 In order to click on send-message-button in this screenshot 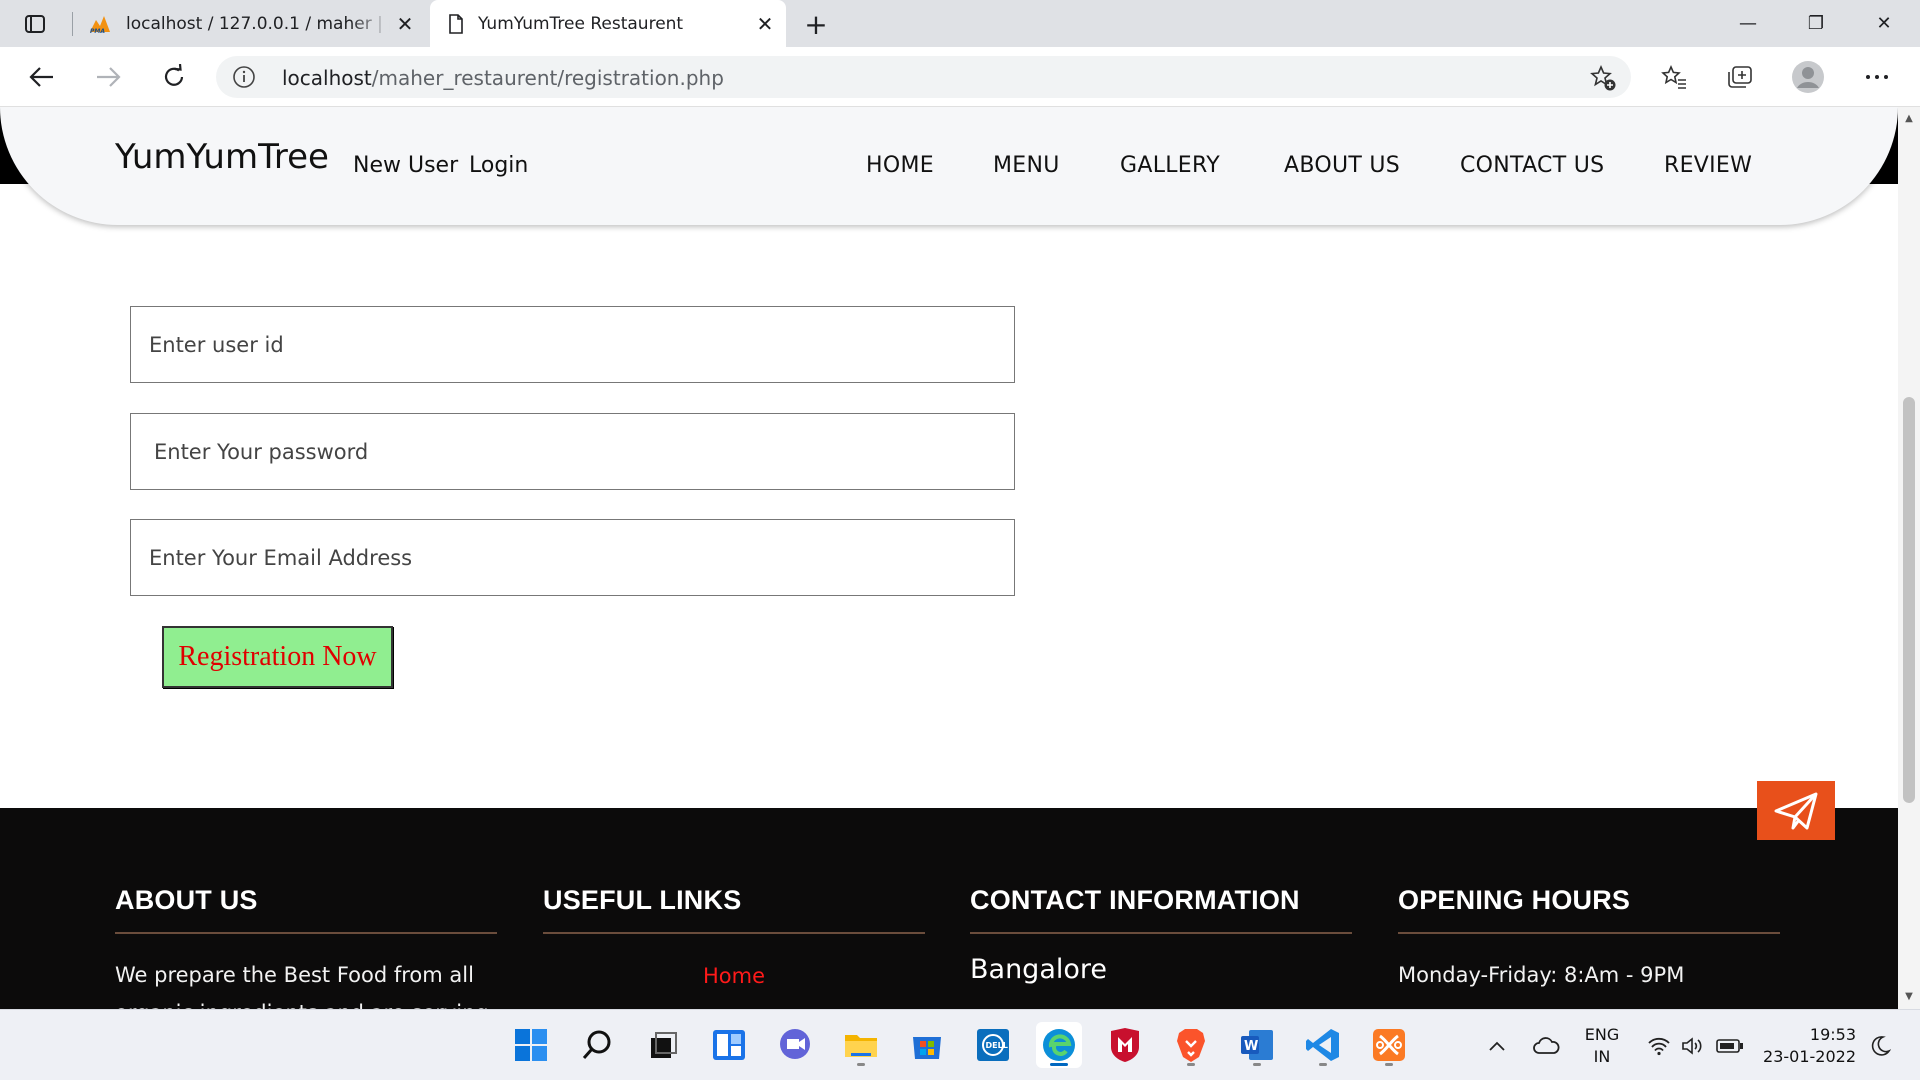, I will do `click(1796, 810)`.